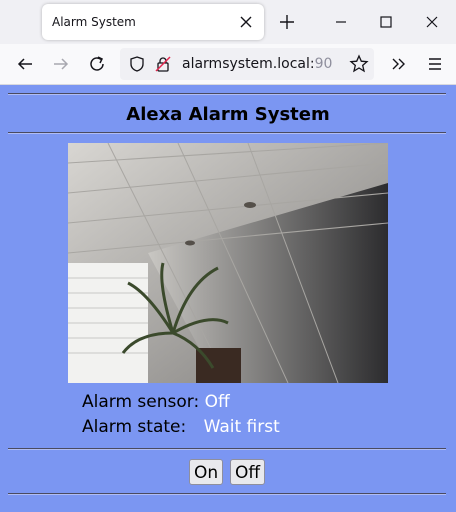 The width and height of the screenshot is (456, 512). What do you see at coordinates (432, 22) in the screenshot?
I see `close-window-icon` at bounding box center [432, 22].